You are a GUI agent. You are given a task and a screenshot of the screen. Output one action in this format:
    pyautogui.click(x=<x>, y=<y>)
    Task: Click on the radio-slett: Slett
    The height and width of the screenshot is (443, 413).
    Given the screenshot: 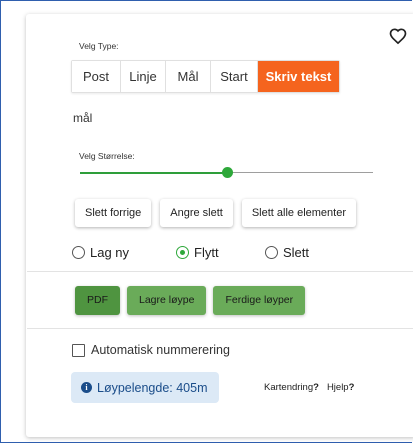 What is the action you would take?
    pyautogui.click(x=287, y=252)
    